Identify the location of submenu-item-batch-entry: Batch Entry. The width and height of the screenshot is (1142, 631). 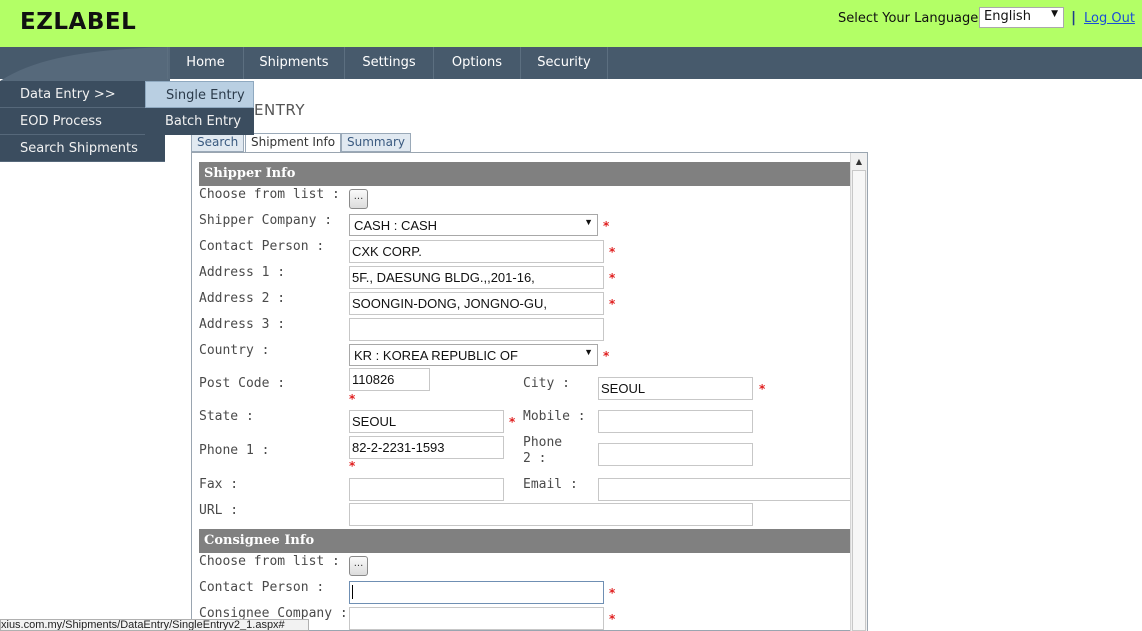
(199, 121).